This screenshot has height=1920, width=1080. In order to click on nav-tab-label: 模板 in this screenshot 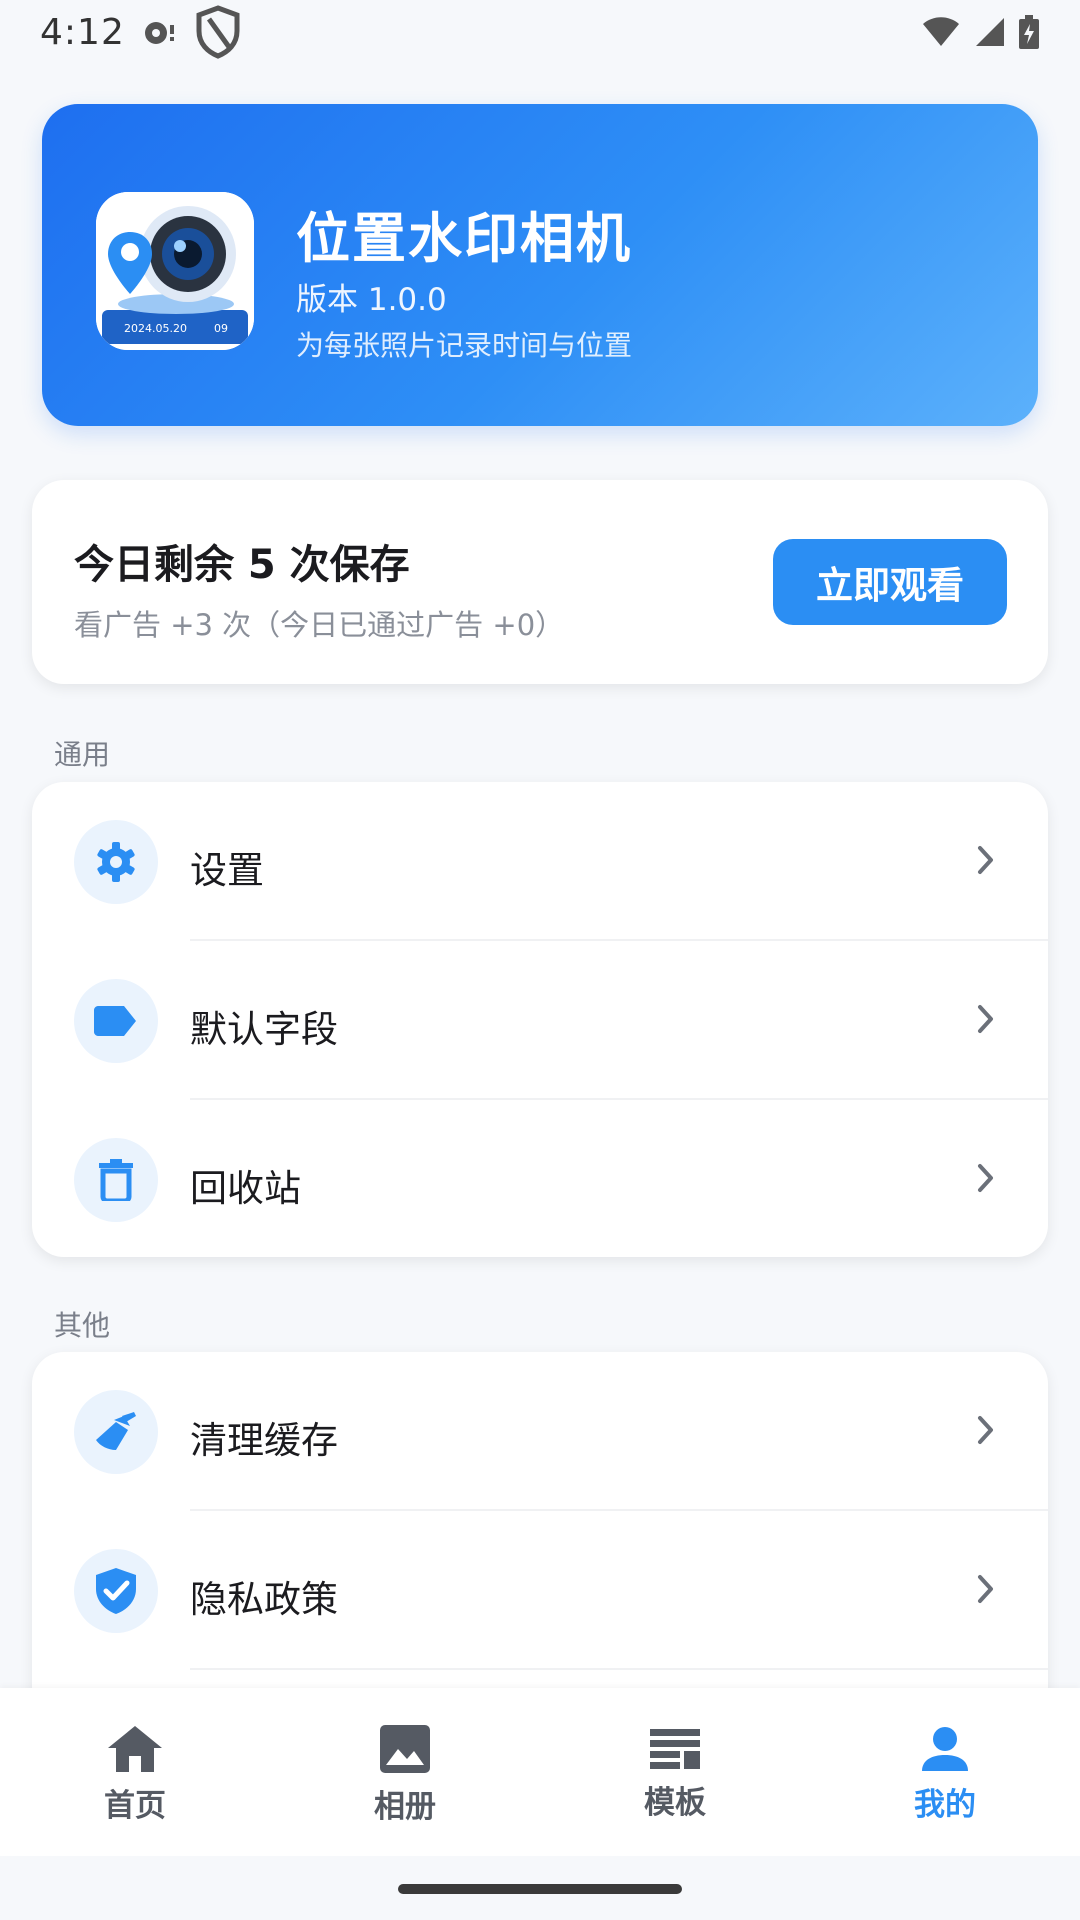, I will do `click(675, 1802)`.